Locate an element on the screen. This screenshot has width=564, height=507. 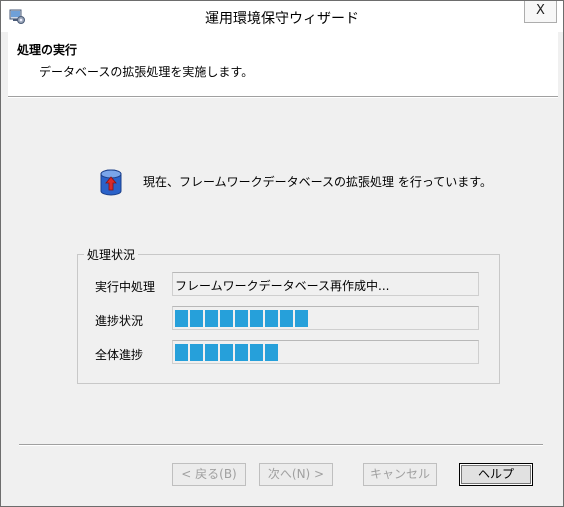
cancel-button: キャンセル is located at coordinates (400, 474).